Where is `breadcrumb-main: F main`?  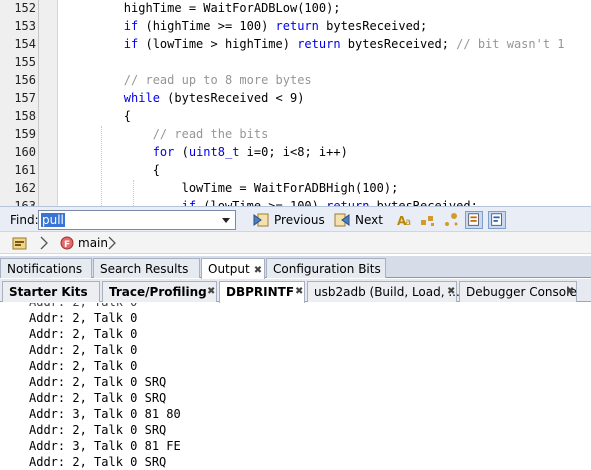 breadcrumb-main: F main is located at coordinates (84, 243).